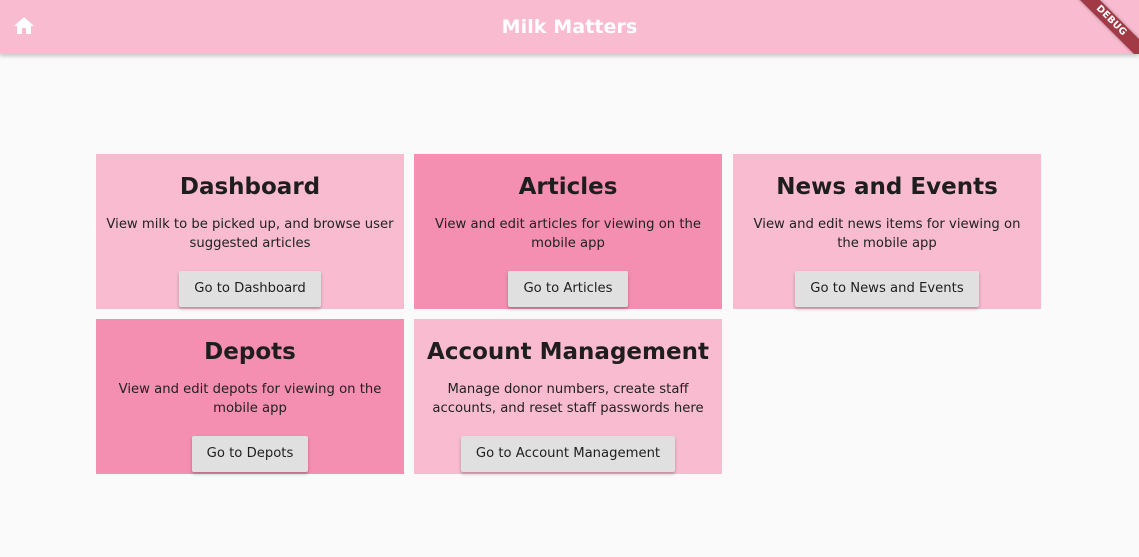 This screenshot has width=1139, height=557. Describe the element at coordinates (250, 352) in the screenshot. I see `card-title: Depots` at that location.